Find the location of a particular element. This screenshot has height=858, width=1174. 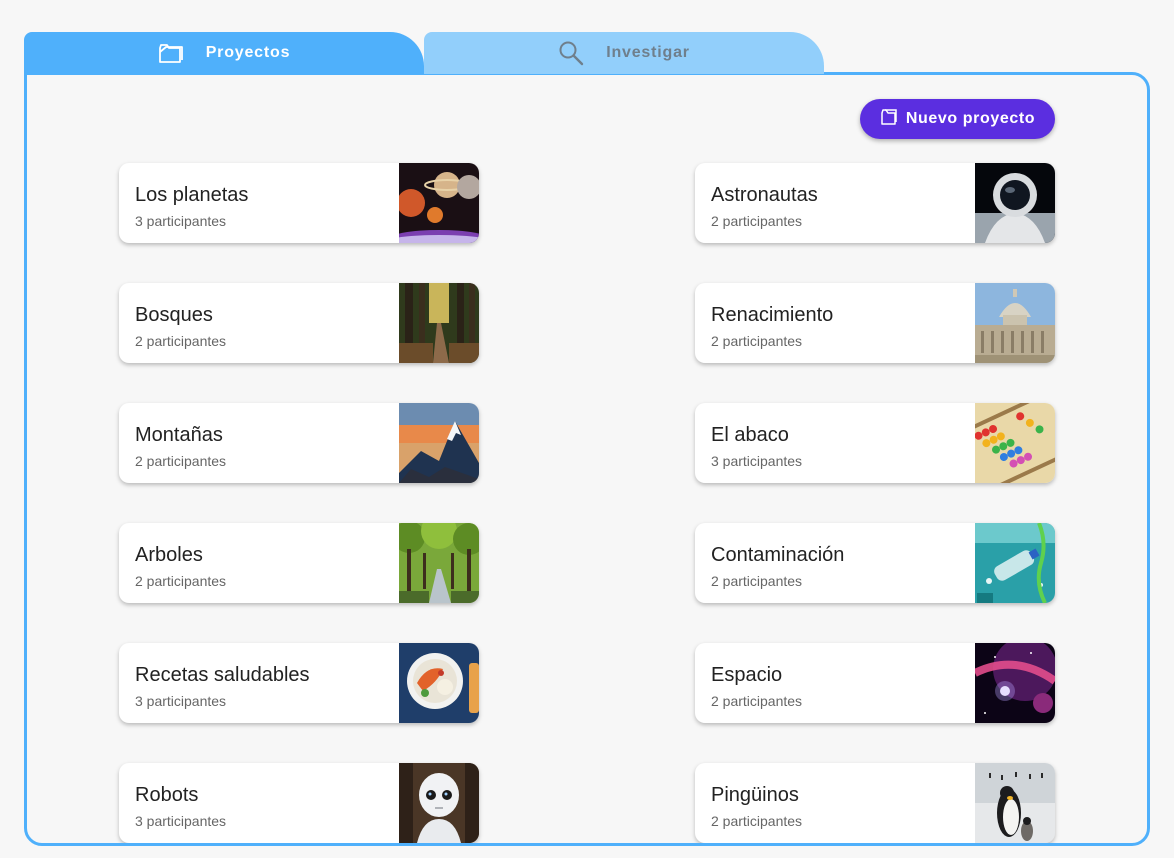

project-card: Bosques 2 participantes is located at coordinates (299, 323).